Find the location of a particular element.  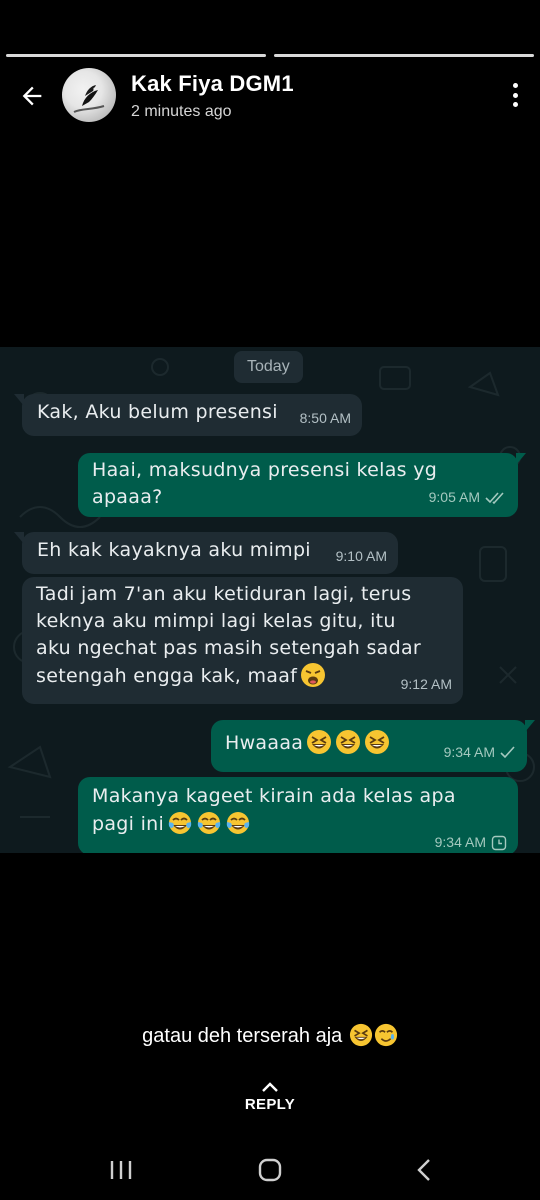

message-time: 8:50 AM is located at coordinates (325, 418).